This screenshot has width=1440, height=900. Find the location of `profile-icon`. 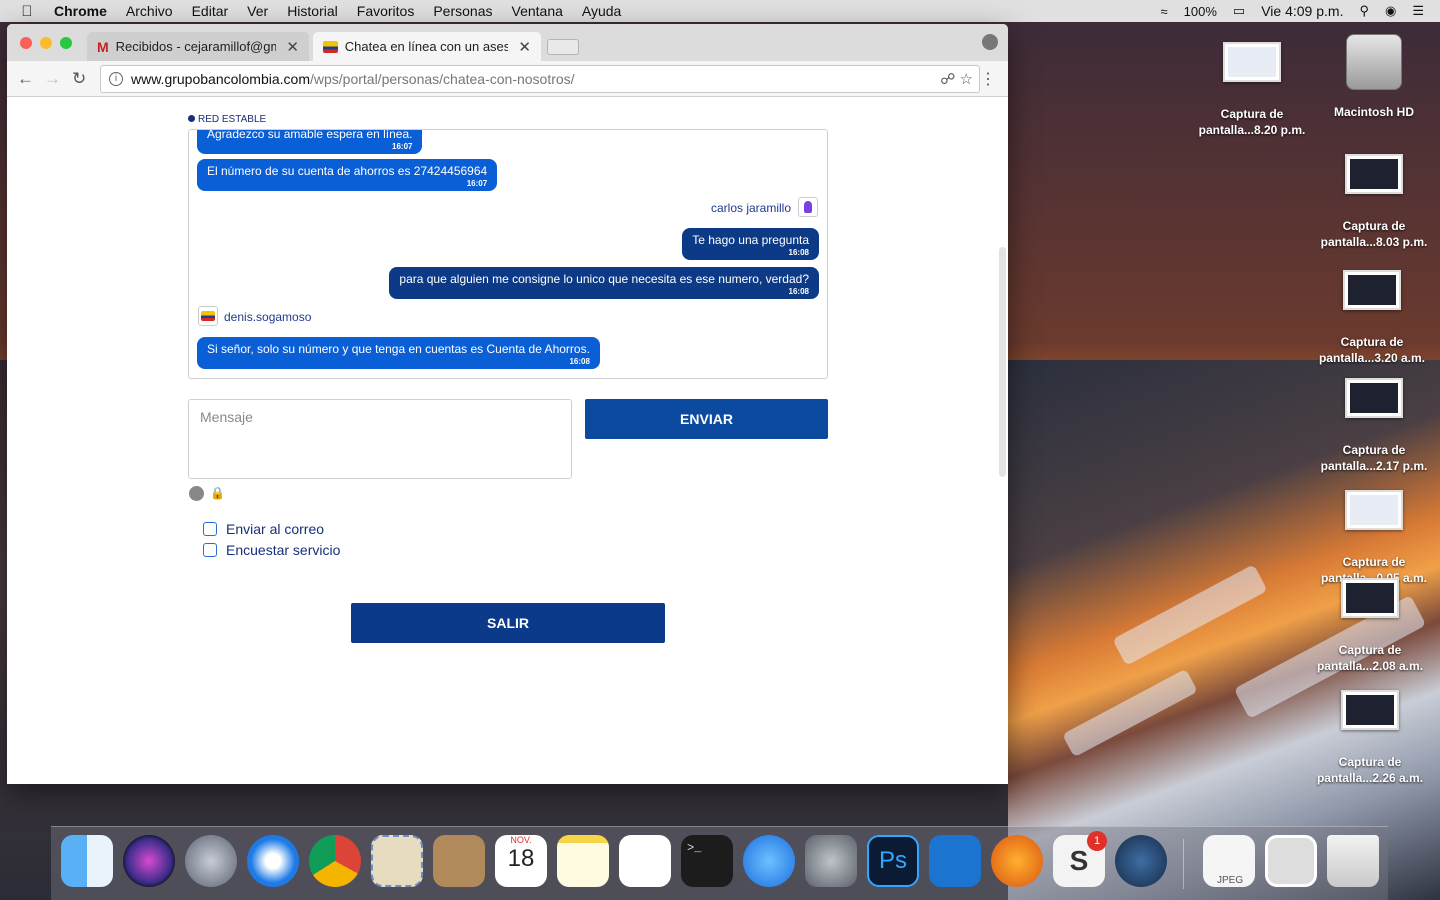

profile-icon is located at coordinates (990, 42).